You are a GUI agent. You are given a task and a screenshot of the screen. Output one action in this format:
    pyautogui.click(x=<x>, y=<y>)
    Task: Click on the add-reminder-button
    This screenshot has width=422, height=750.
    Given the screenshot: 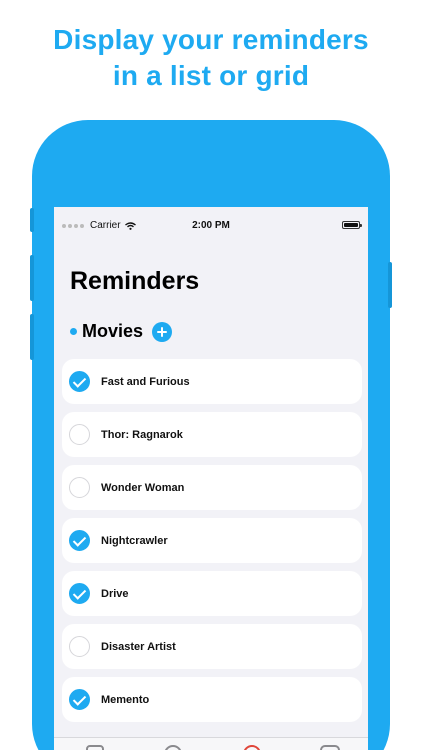 What is the action you would take?
    pyautogui.click(x=162, y=331)
    